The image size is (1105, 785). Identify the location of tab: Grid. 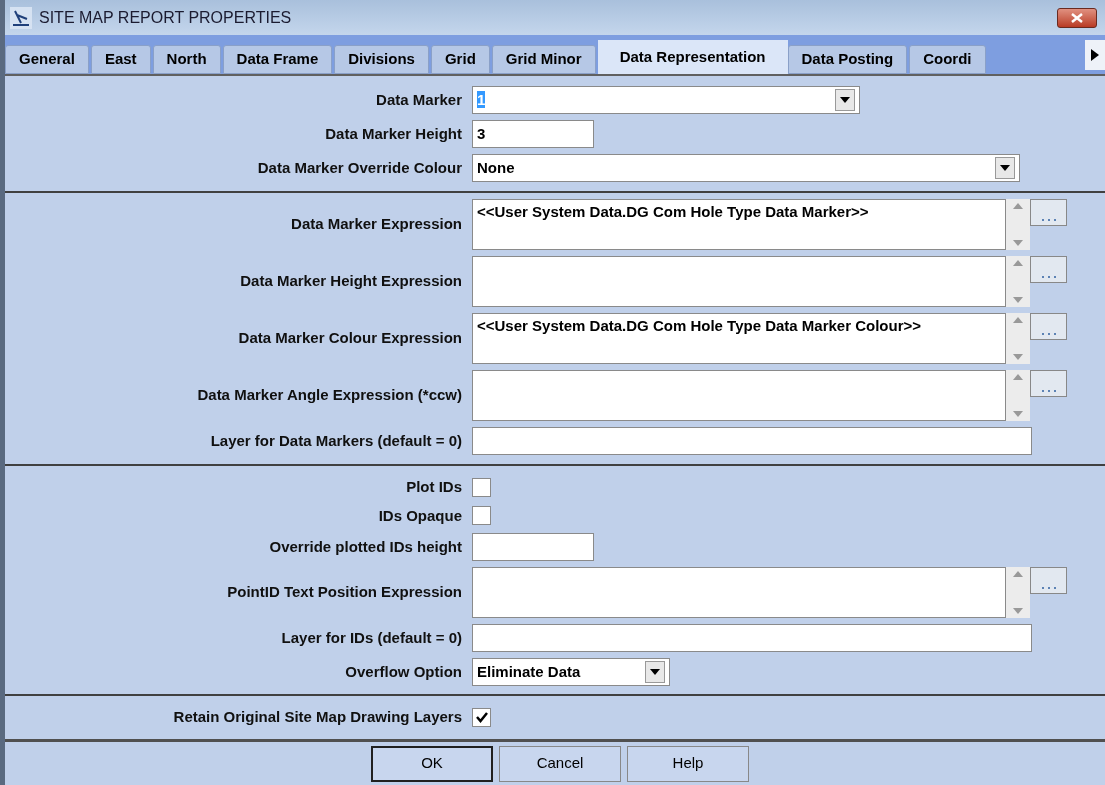
(460, 59).